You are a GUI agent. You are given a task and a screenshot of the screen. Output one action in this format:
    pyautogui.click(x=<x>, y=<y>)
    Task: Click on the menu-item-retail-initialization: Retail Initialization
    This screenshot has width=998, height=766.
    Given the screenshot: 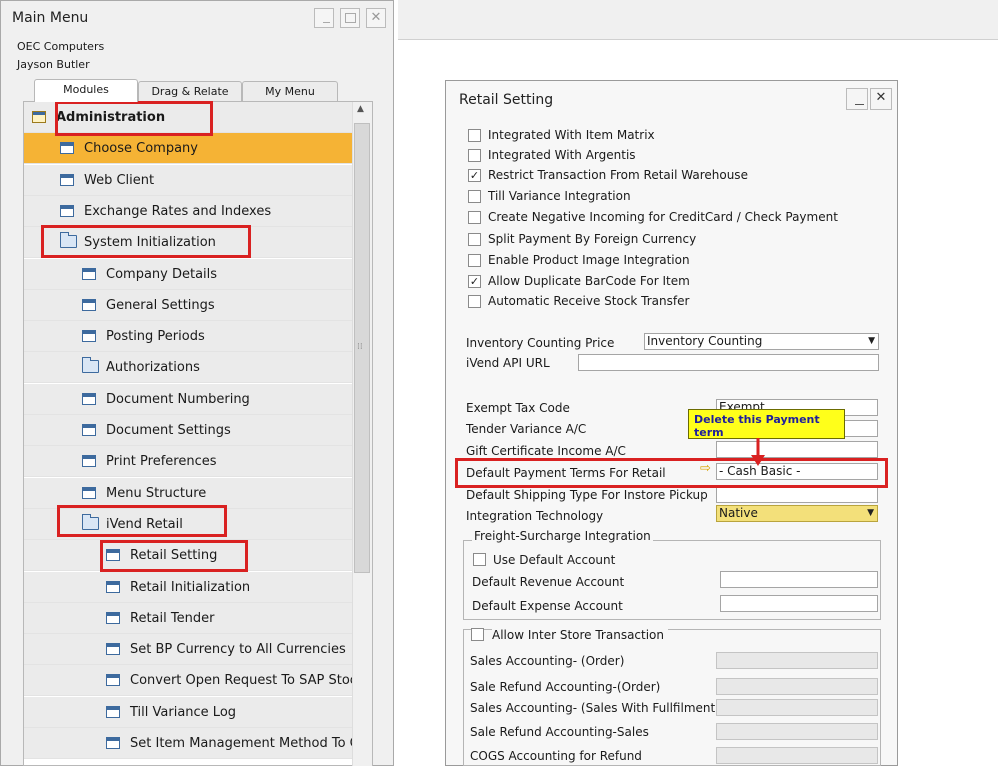 What is the action you would take?
    pyautogui.click(x=188, y=587)
    